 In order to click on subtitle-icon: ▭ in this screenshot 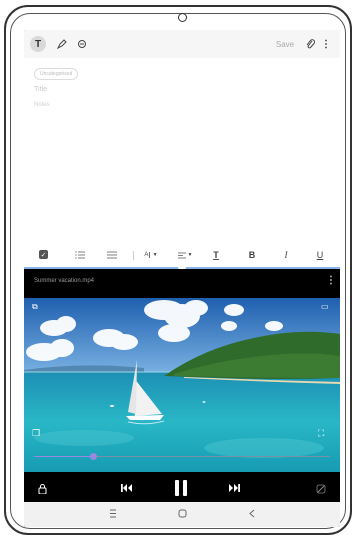, I will do `click(325, 306)`.